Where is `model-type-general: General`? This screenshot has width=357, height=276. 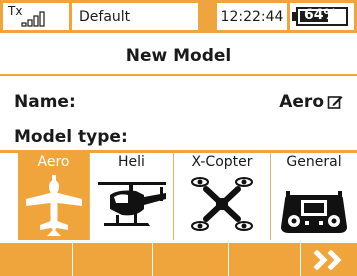 model-type-general: General is located at coordinates (314, 196).